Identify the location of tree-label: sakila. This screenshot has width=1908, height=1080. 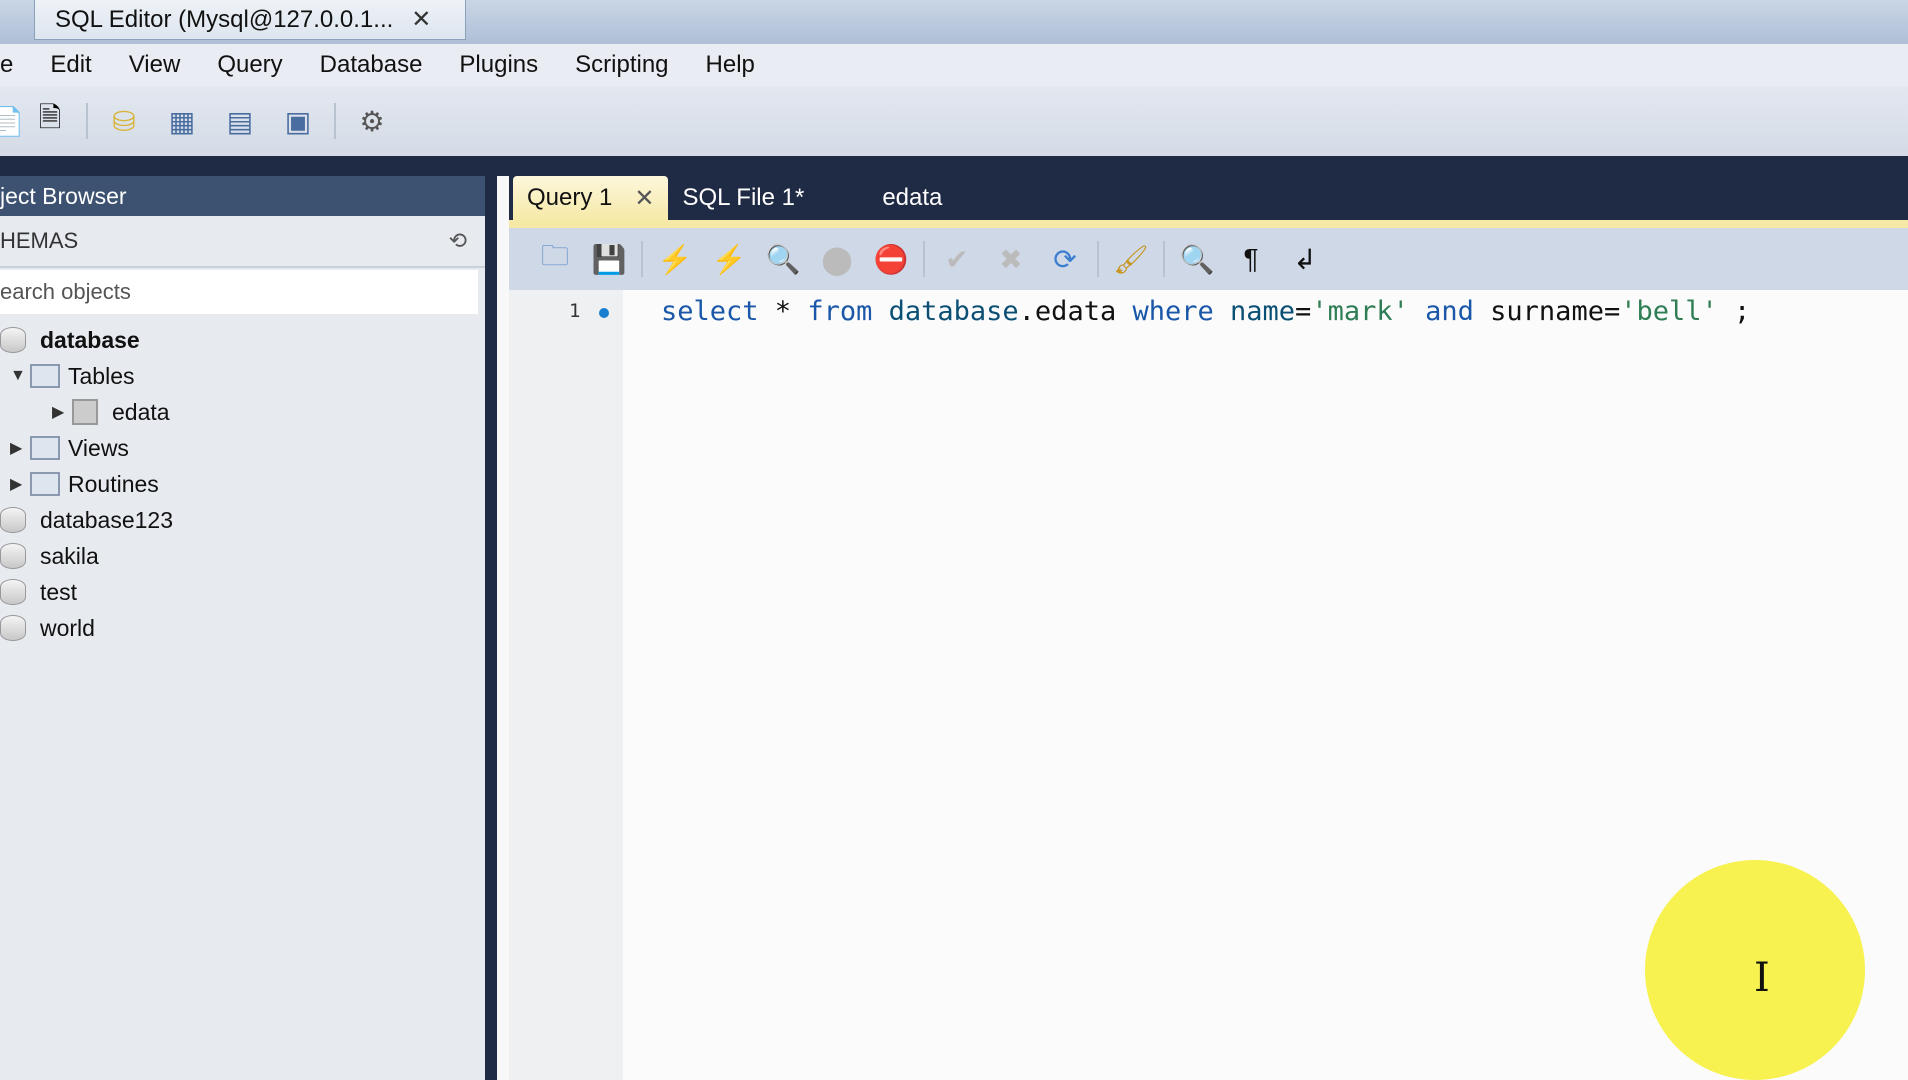
(69, 555).